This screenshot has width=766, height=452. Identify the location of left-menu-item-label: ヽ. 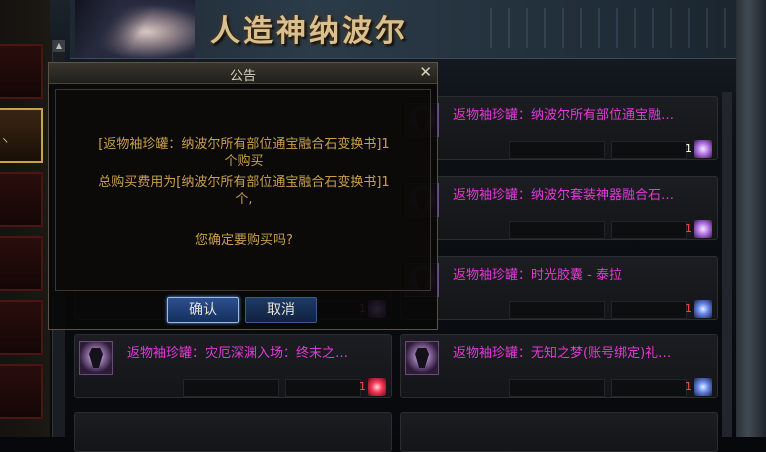
(5, 141).